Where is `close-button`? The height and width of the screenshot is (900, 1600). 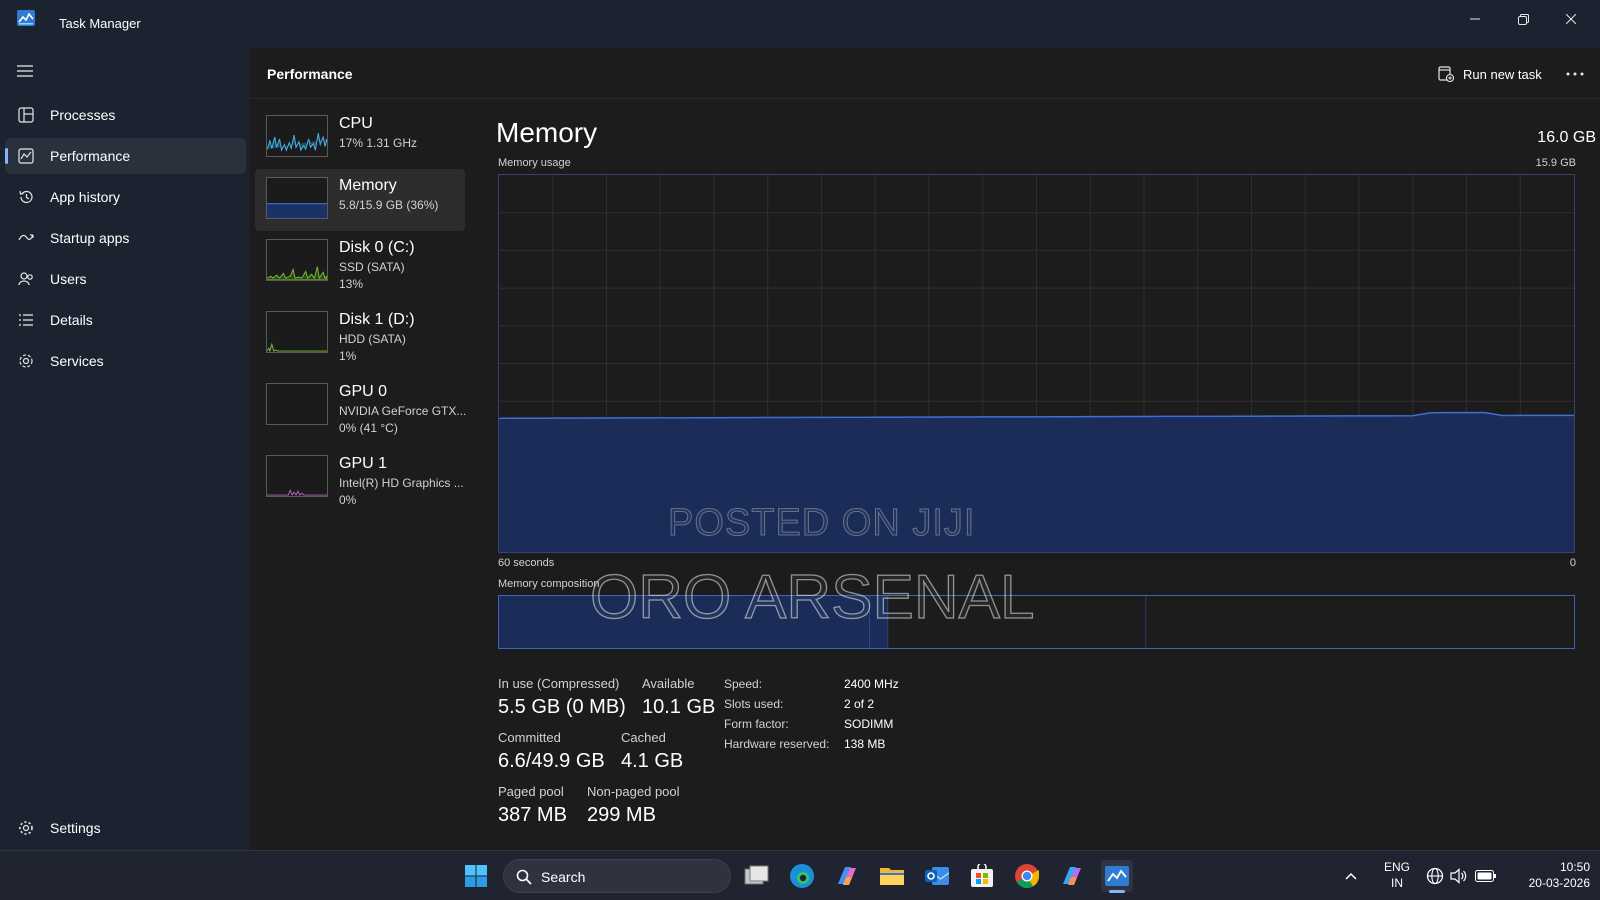
close-button is located at coordinates (1571, 19).